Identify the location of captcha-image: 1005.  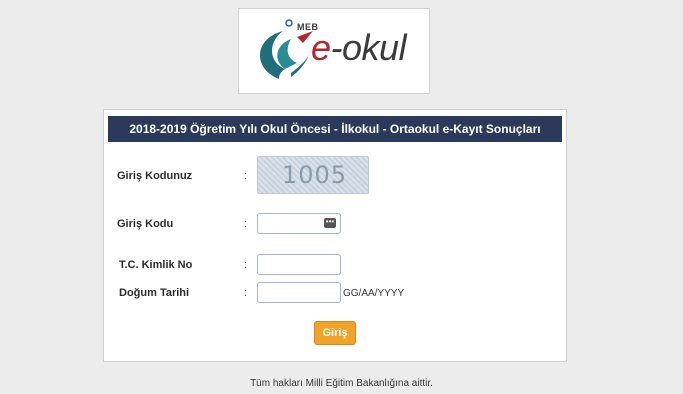
(313, 175).